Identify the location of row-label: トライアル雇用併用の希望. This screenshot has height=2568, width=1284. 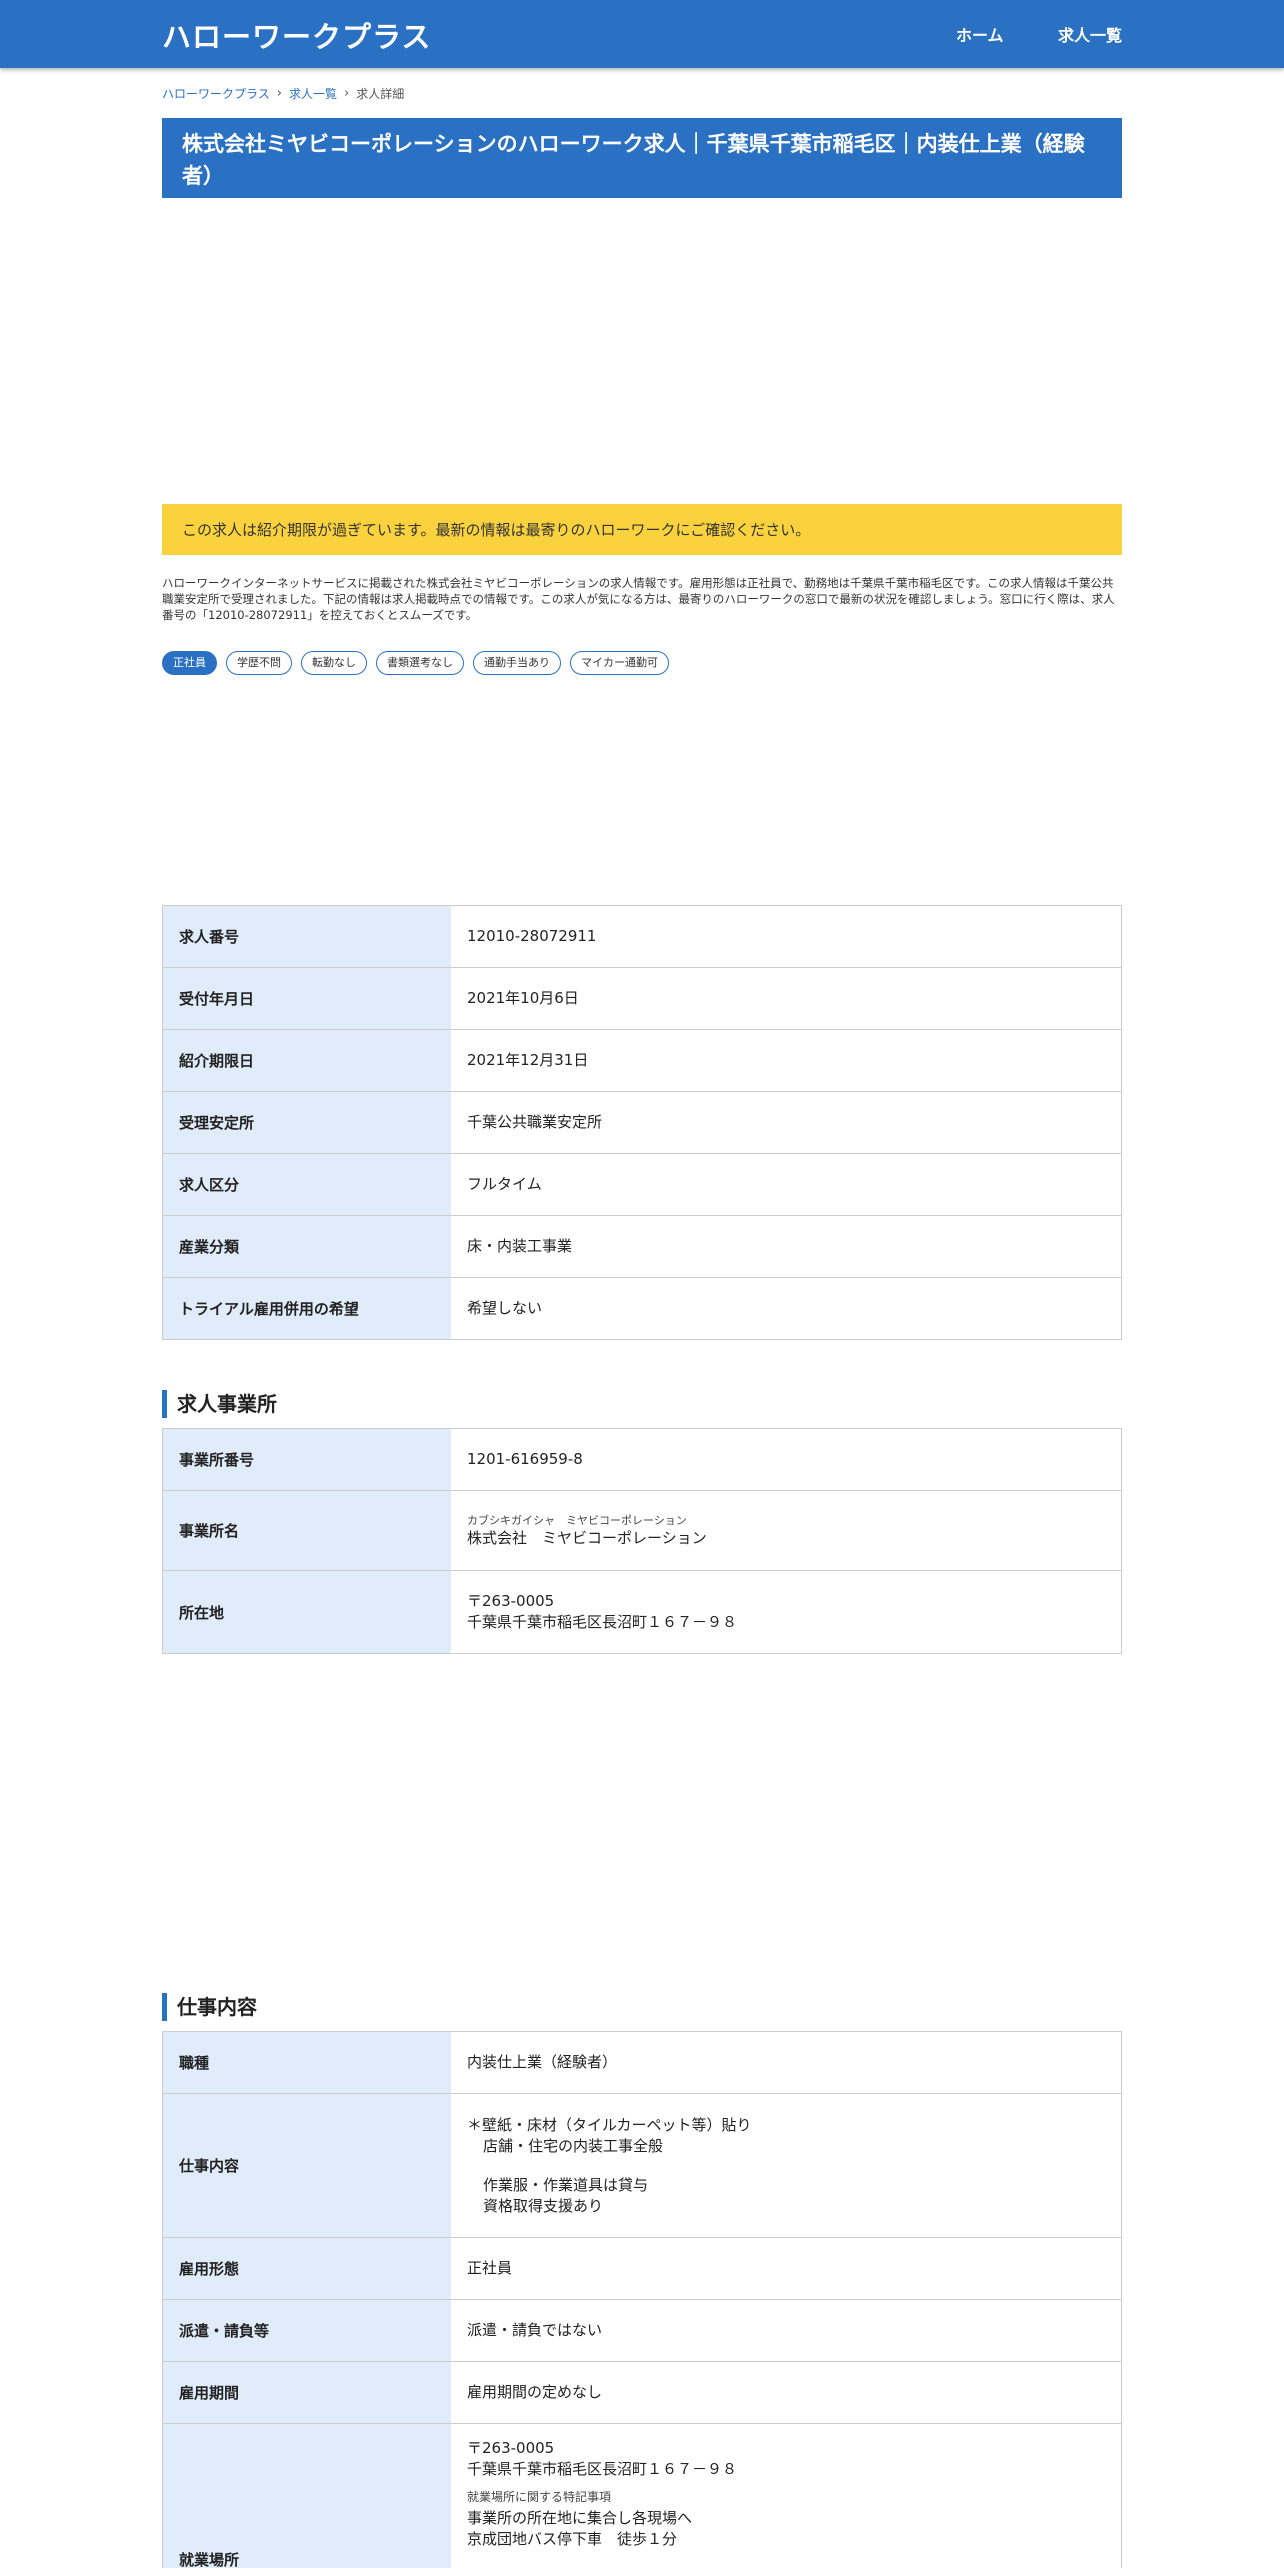
(307, 1308).